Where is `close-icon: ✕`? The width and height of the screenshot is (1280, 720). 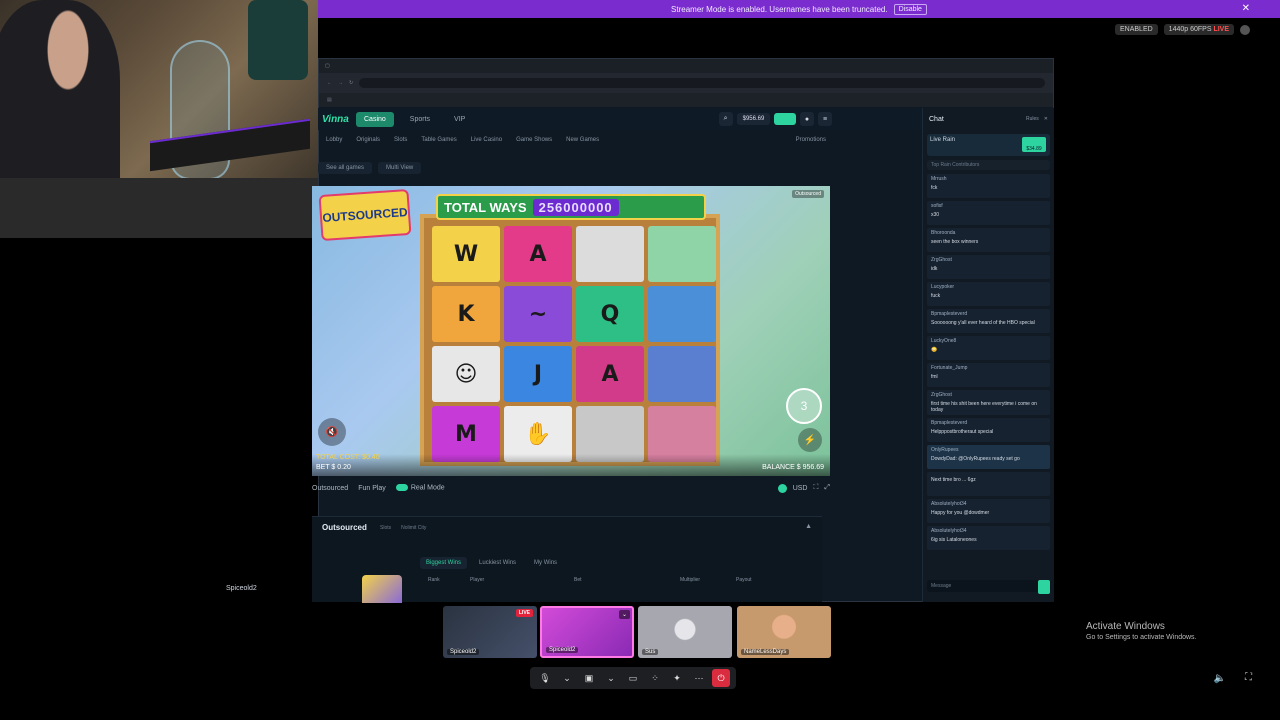 close-icon: ✕ is located at coordinates (1246, 8).